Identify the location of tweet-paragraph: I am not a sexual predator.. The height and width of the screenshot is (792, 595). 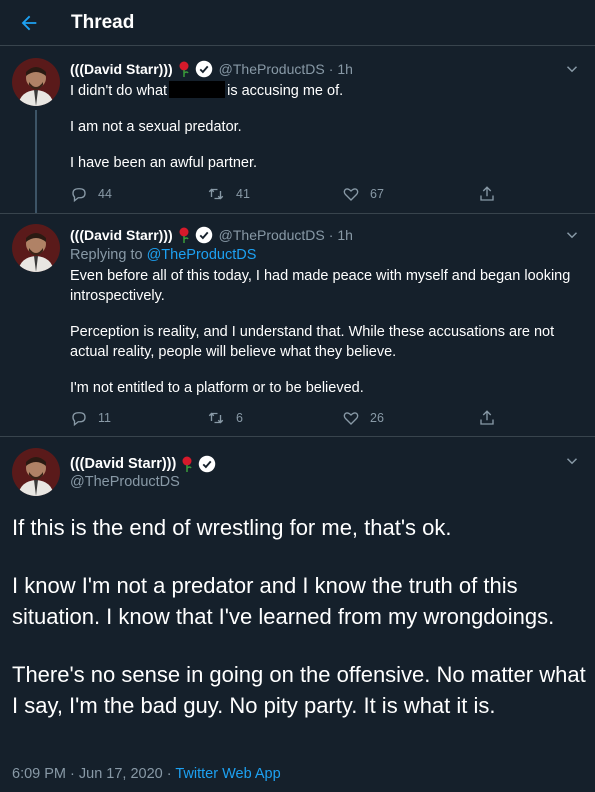
(156, 127).